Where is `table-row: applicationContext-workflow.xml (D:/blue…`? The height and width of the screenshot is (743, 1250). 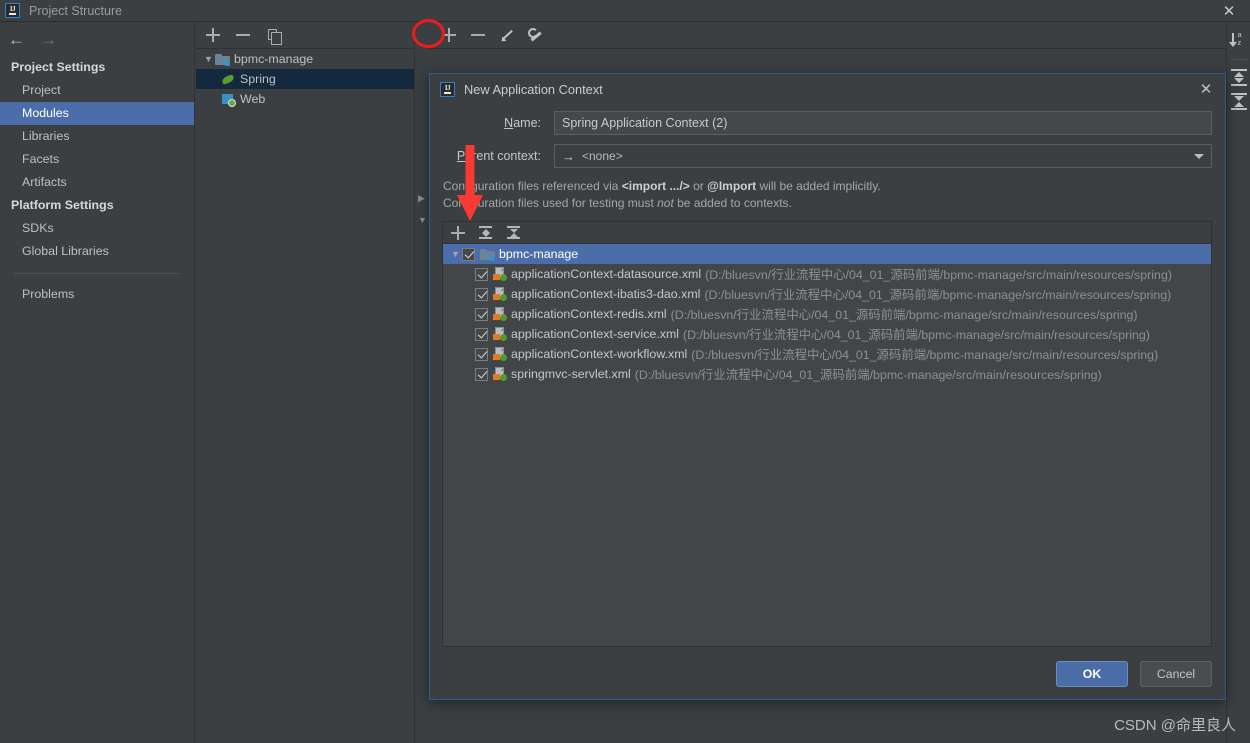
table-row: applicationContext-workflow.xml (D:/blue… is located at coordinates (827, 354).